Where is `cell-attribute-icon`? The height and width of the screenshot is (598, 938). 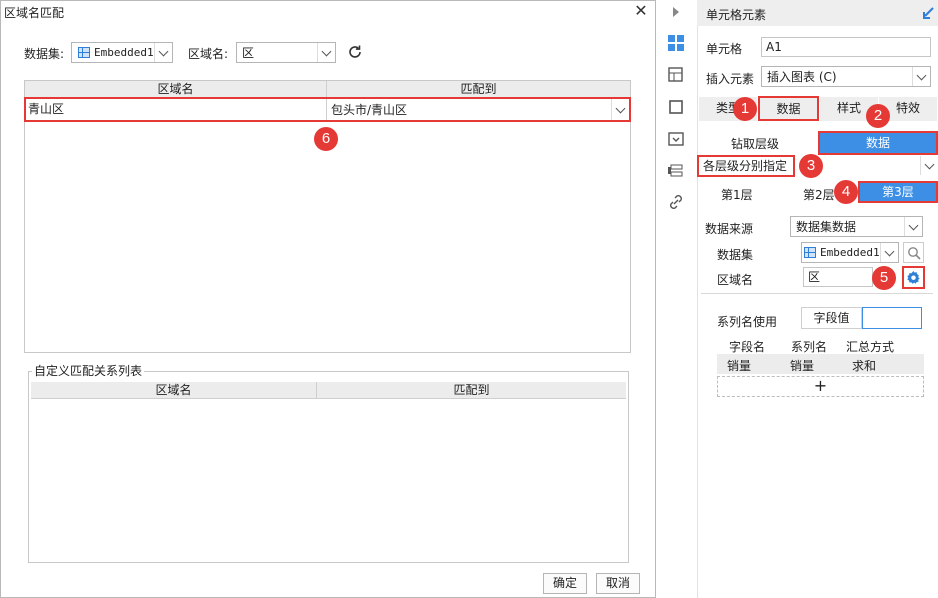 cell-attribute-icon is located at coordinates (676, 75).